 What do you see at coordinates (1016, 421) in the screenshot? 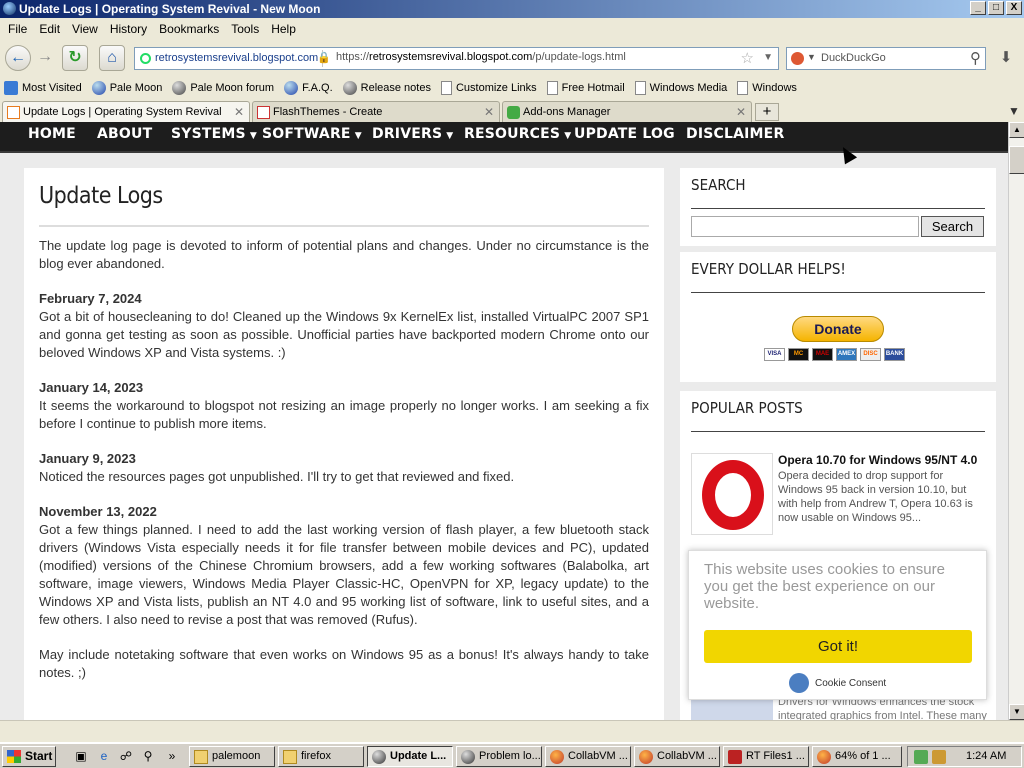
I see `vertical-scrollbar: ▲ ▼` at bounding box center [1016, 421].